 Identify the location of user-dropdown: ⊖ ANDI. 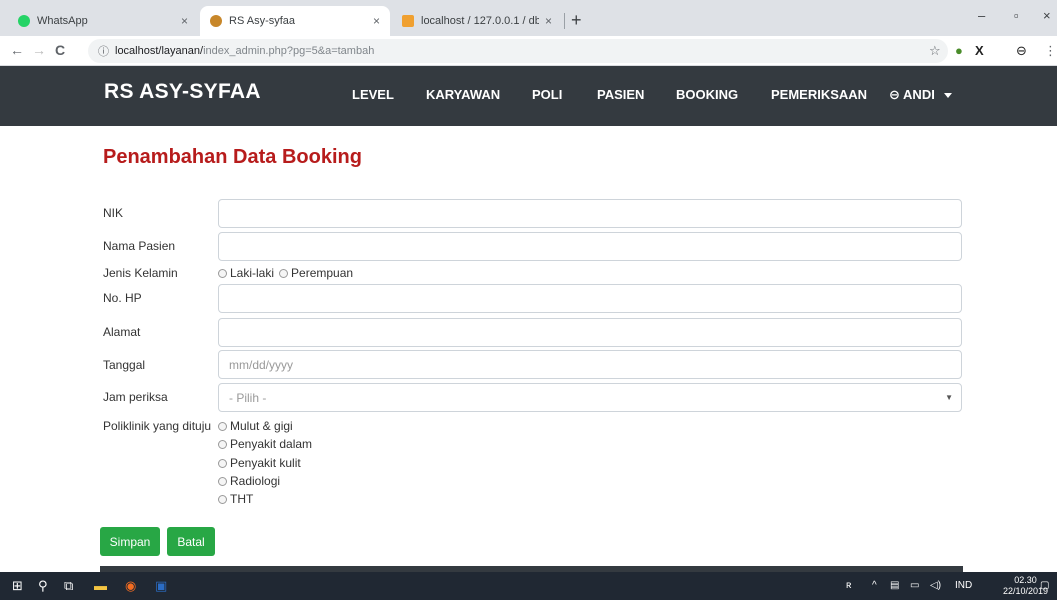
(921, 95).